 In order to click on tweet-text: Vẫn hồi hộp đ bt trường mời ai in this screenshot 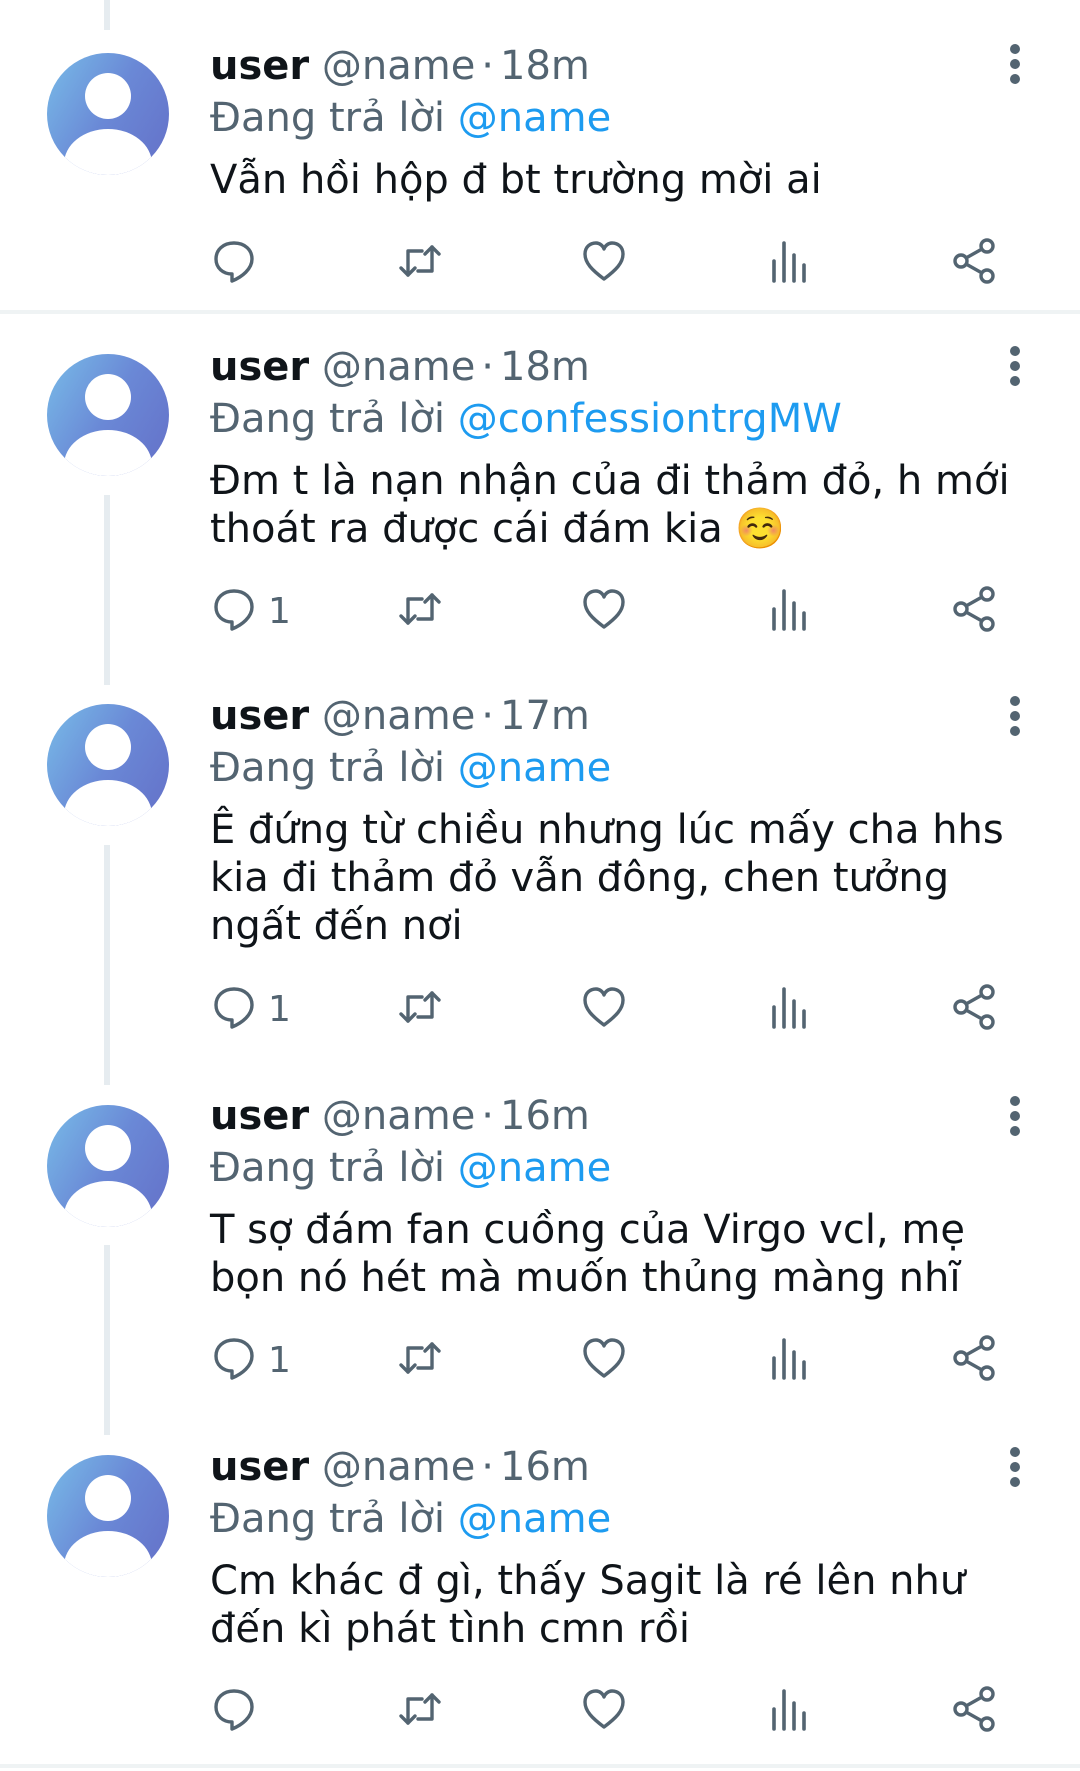, I will do `click(516, 180)`.